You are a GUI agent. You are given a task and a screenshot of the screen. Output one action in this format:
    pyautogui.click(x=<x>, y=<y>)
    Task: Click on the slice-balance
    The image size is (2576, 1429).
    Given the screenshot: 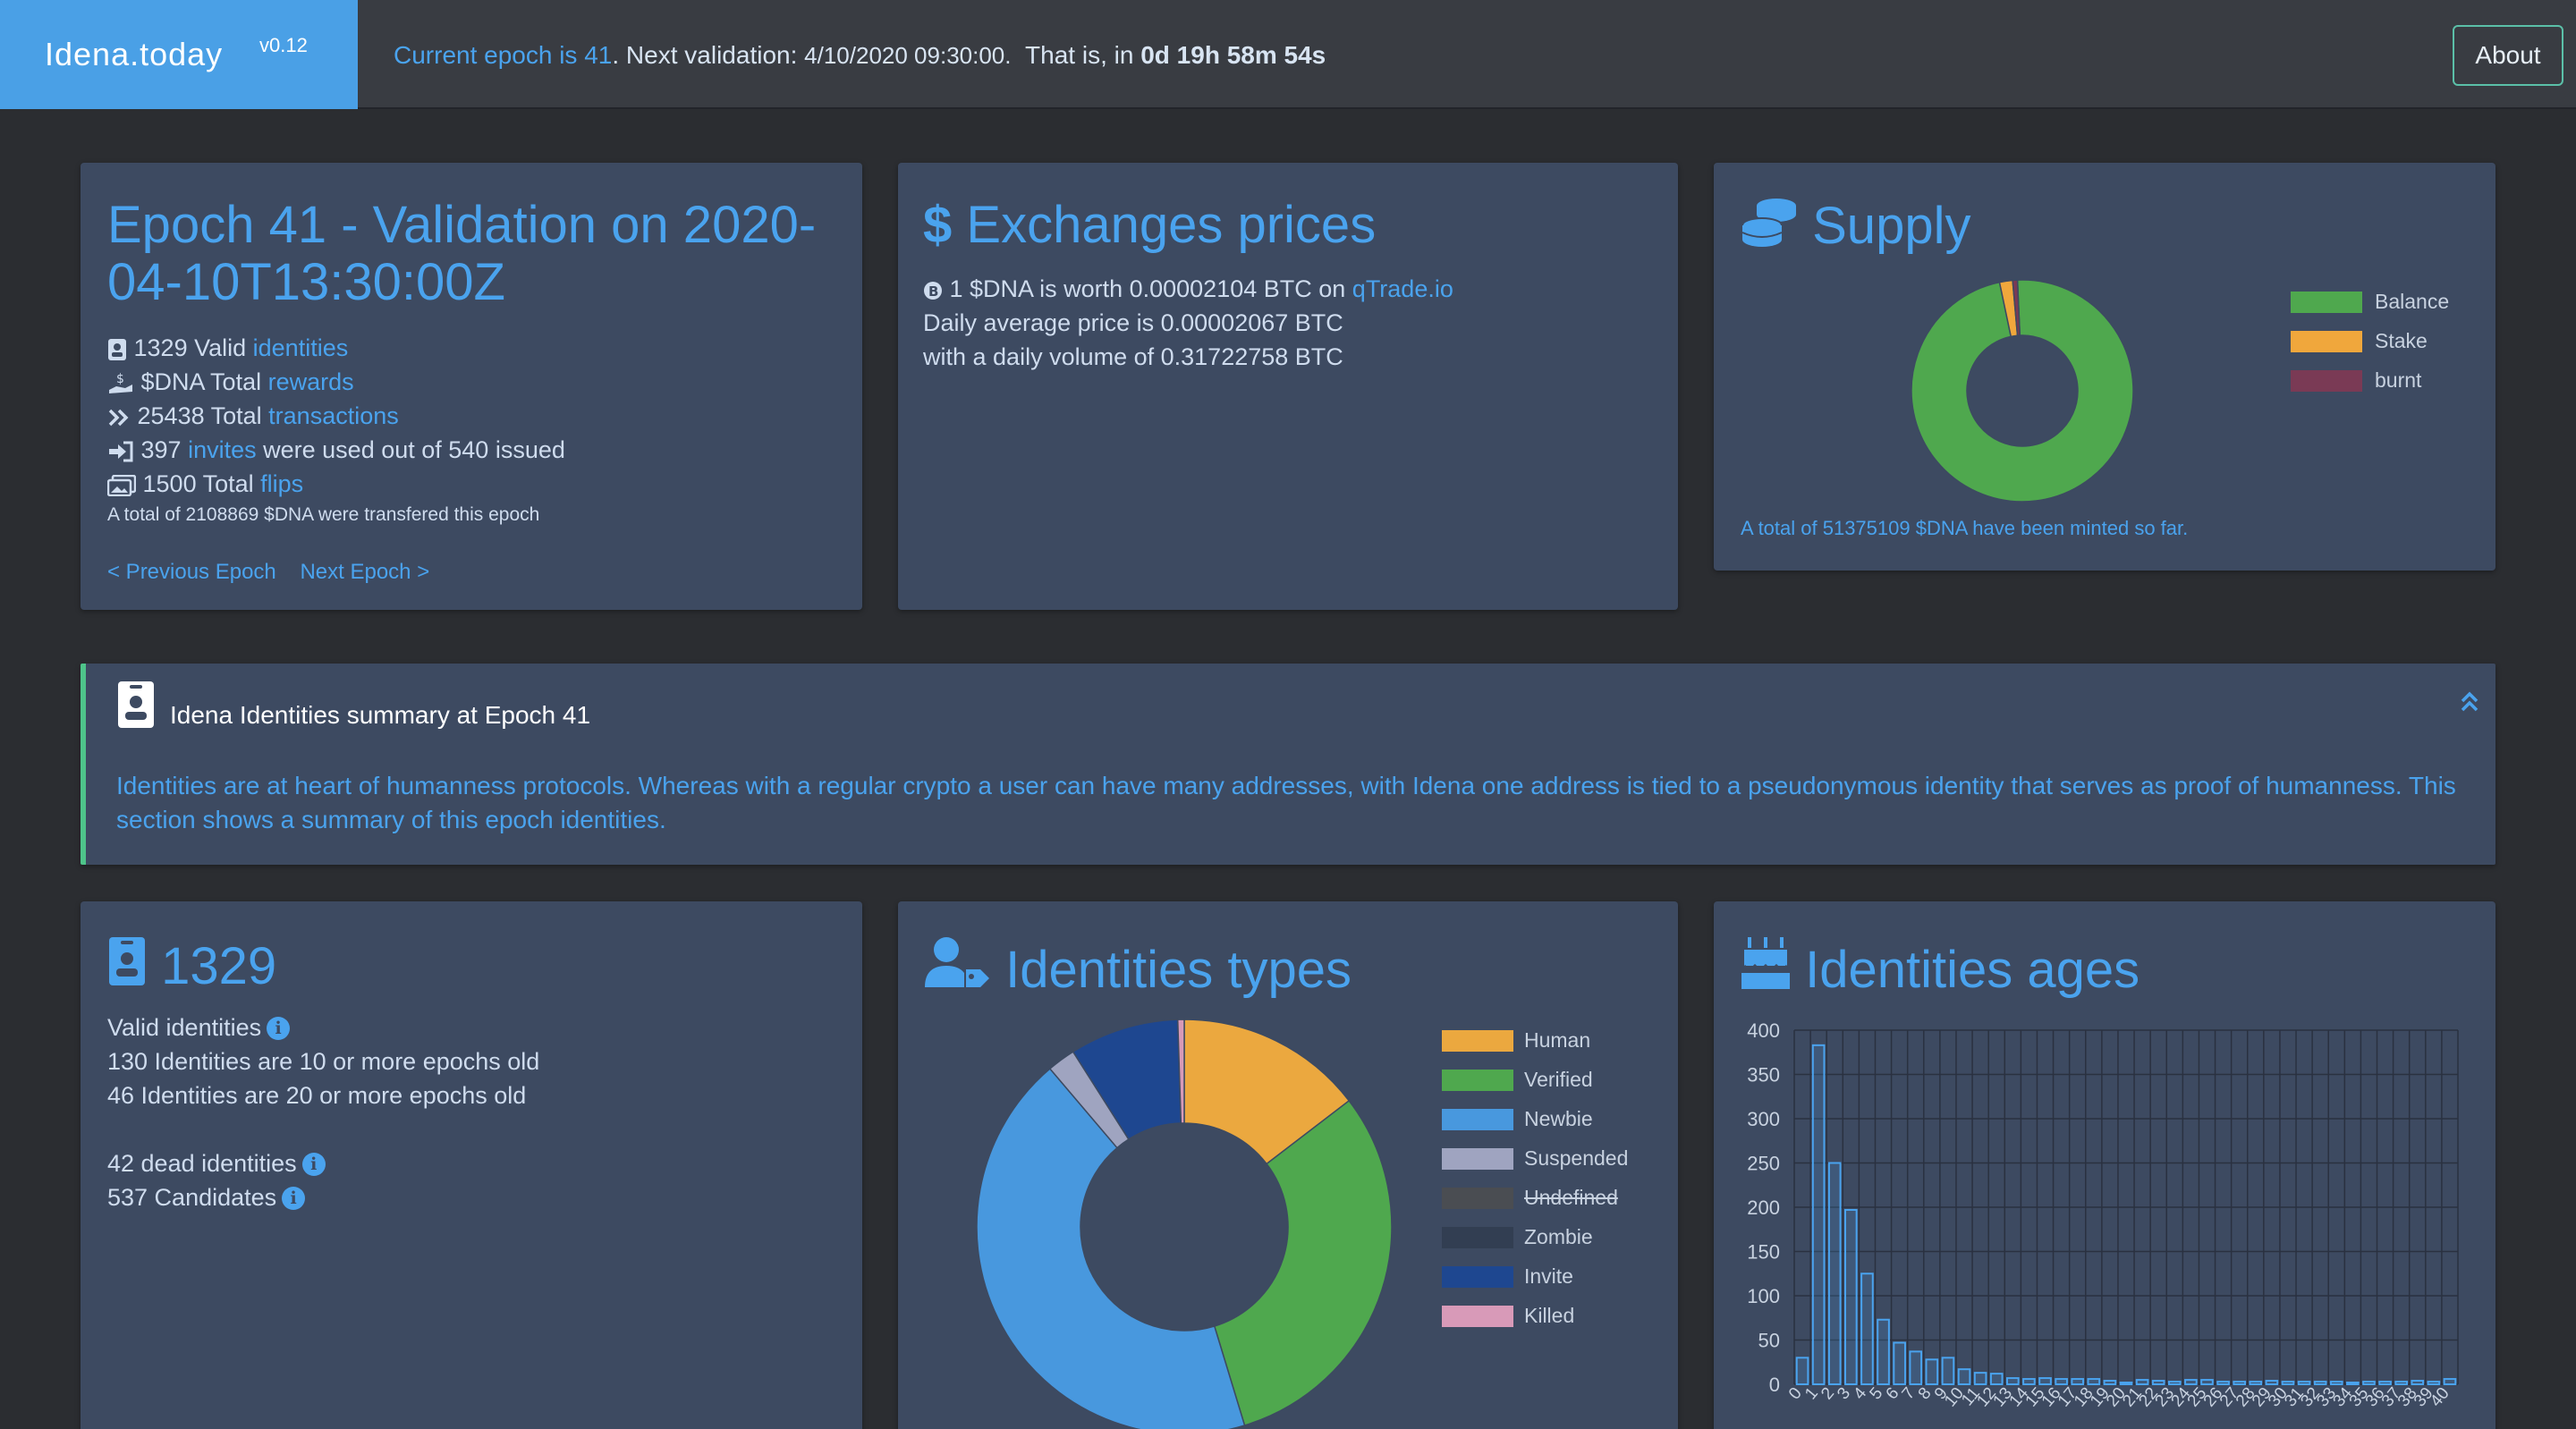 What is the action you would take?
    pyautogui.click(x=2022, y=391)
    